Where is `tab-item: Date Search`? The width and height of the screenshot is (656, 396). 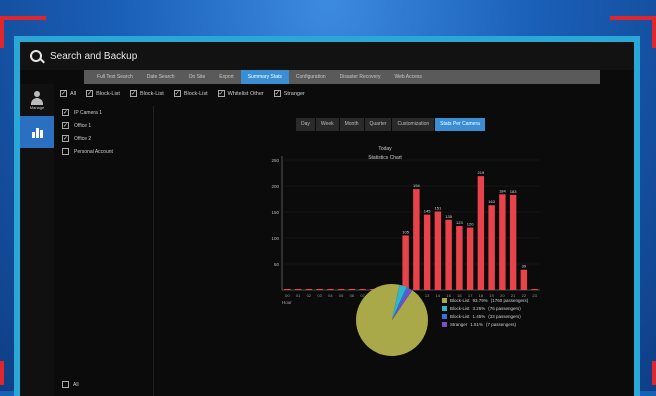
tab-item: Date Search is located at coordinates (161, 77).